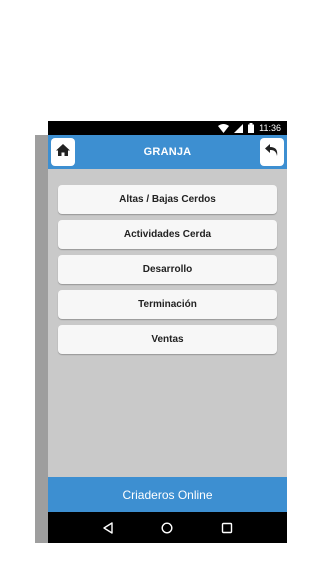 This screenshot has width=322, height=581. Describe the element at coordinates (167, 339) in the screenshot. I see `menu-item-ventas: Ventas` at that location.